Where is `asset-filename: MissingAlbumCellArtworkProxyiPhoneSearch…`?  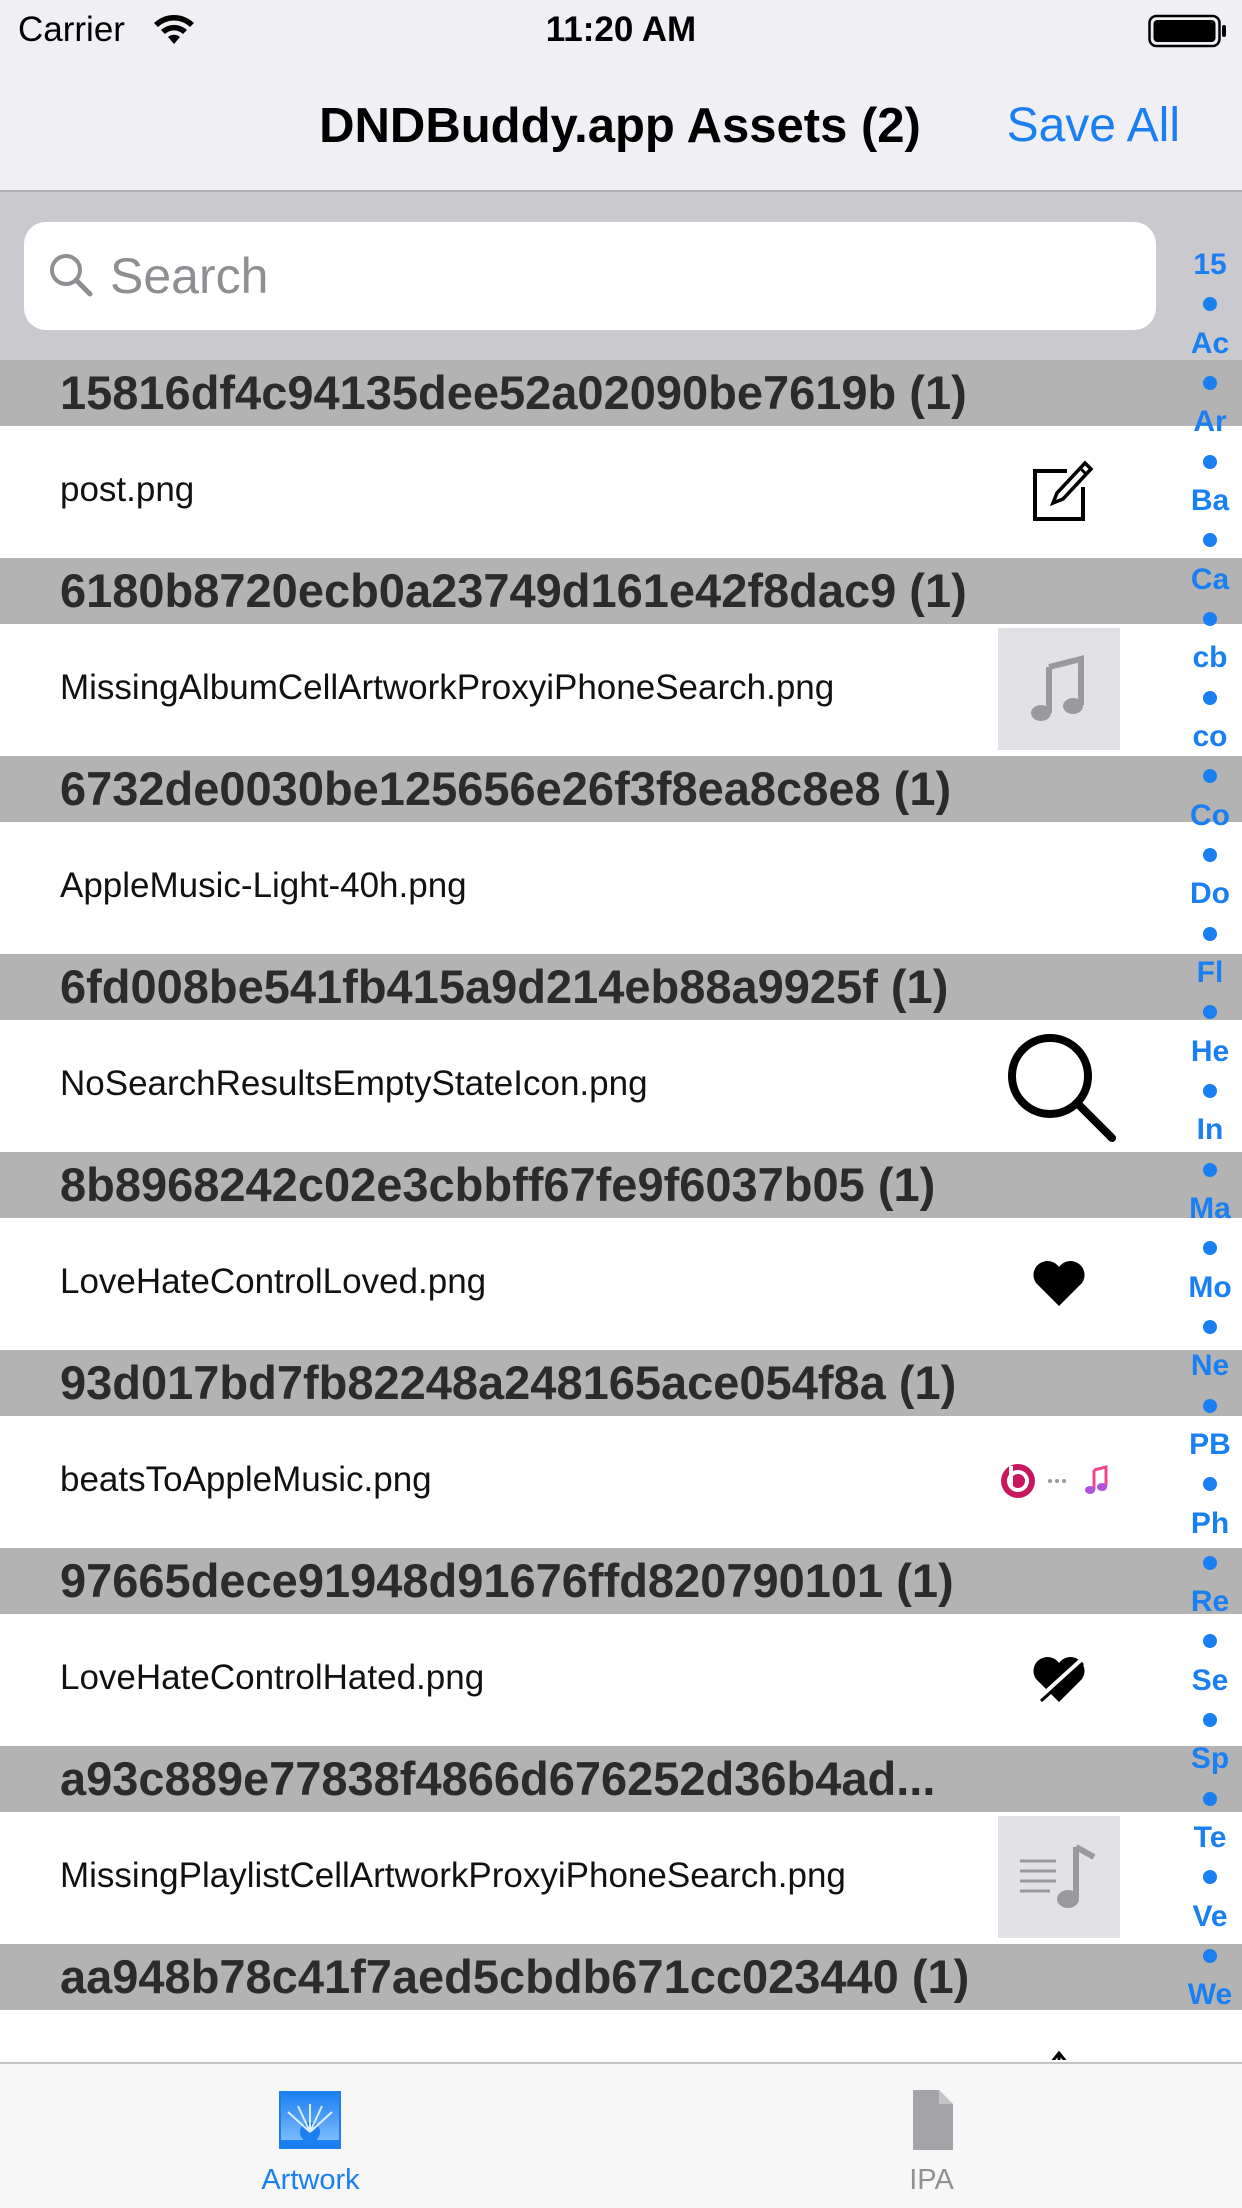
asset-filename: MissingAlbumCellArtworkProxyiPhoneSearch… is located at coordinates (447, 687).